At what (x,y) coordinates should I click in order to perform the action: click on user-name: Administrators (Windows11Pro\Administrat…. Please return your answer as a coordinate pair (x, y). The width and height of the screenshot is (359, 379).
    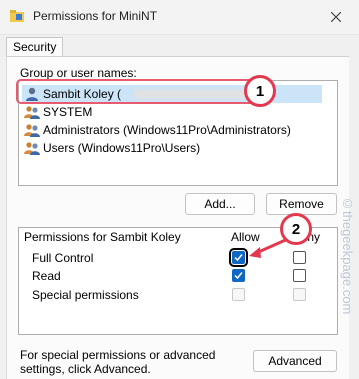
    Looking at the image, I should click on (167, 130).